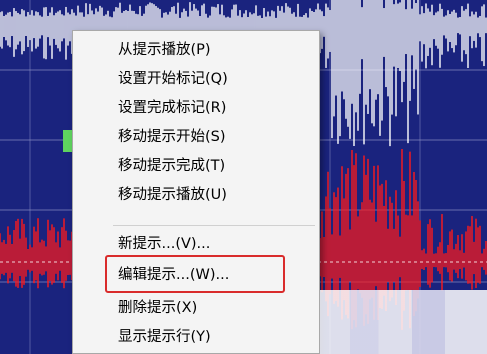  Describe the element at coordinates (196, 137) in the screenshot. I see `menu-item-move-cue-start: 移动提示开始(S)` at that location.